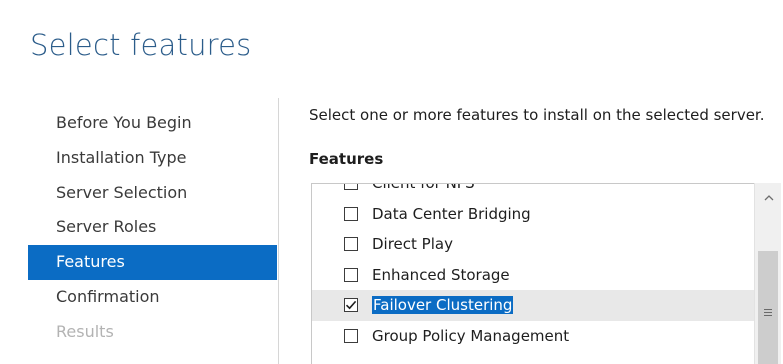  I want to click on feature-label: Enhanced Storage, so click(441, 274).